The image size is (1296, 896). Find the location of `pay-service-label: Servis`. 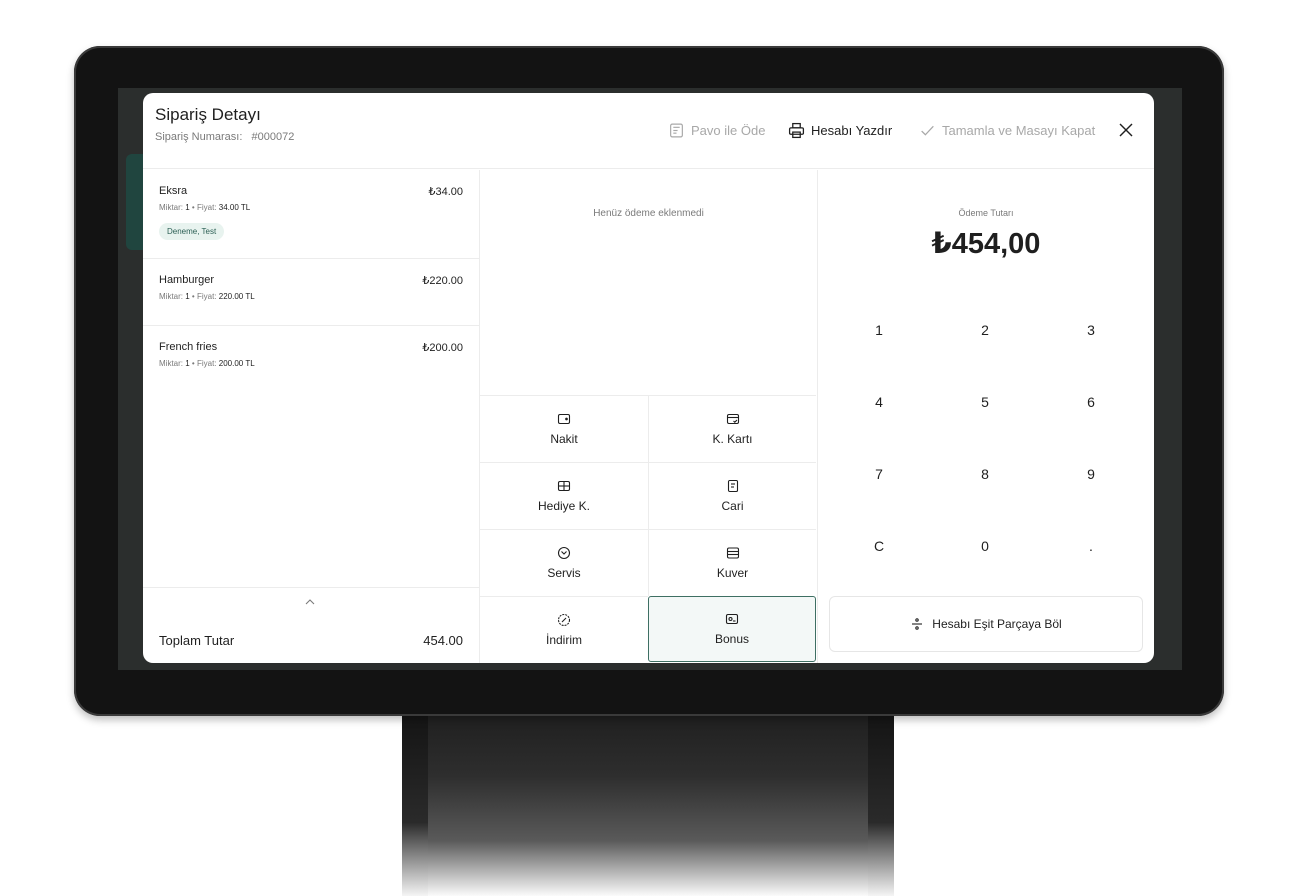

pay-service-label: Servis is located at coordinates (564, 573).